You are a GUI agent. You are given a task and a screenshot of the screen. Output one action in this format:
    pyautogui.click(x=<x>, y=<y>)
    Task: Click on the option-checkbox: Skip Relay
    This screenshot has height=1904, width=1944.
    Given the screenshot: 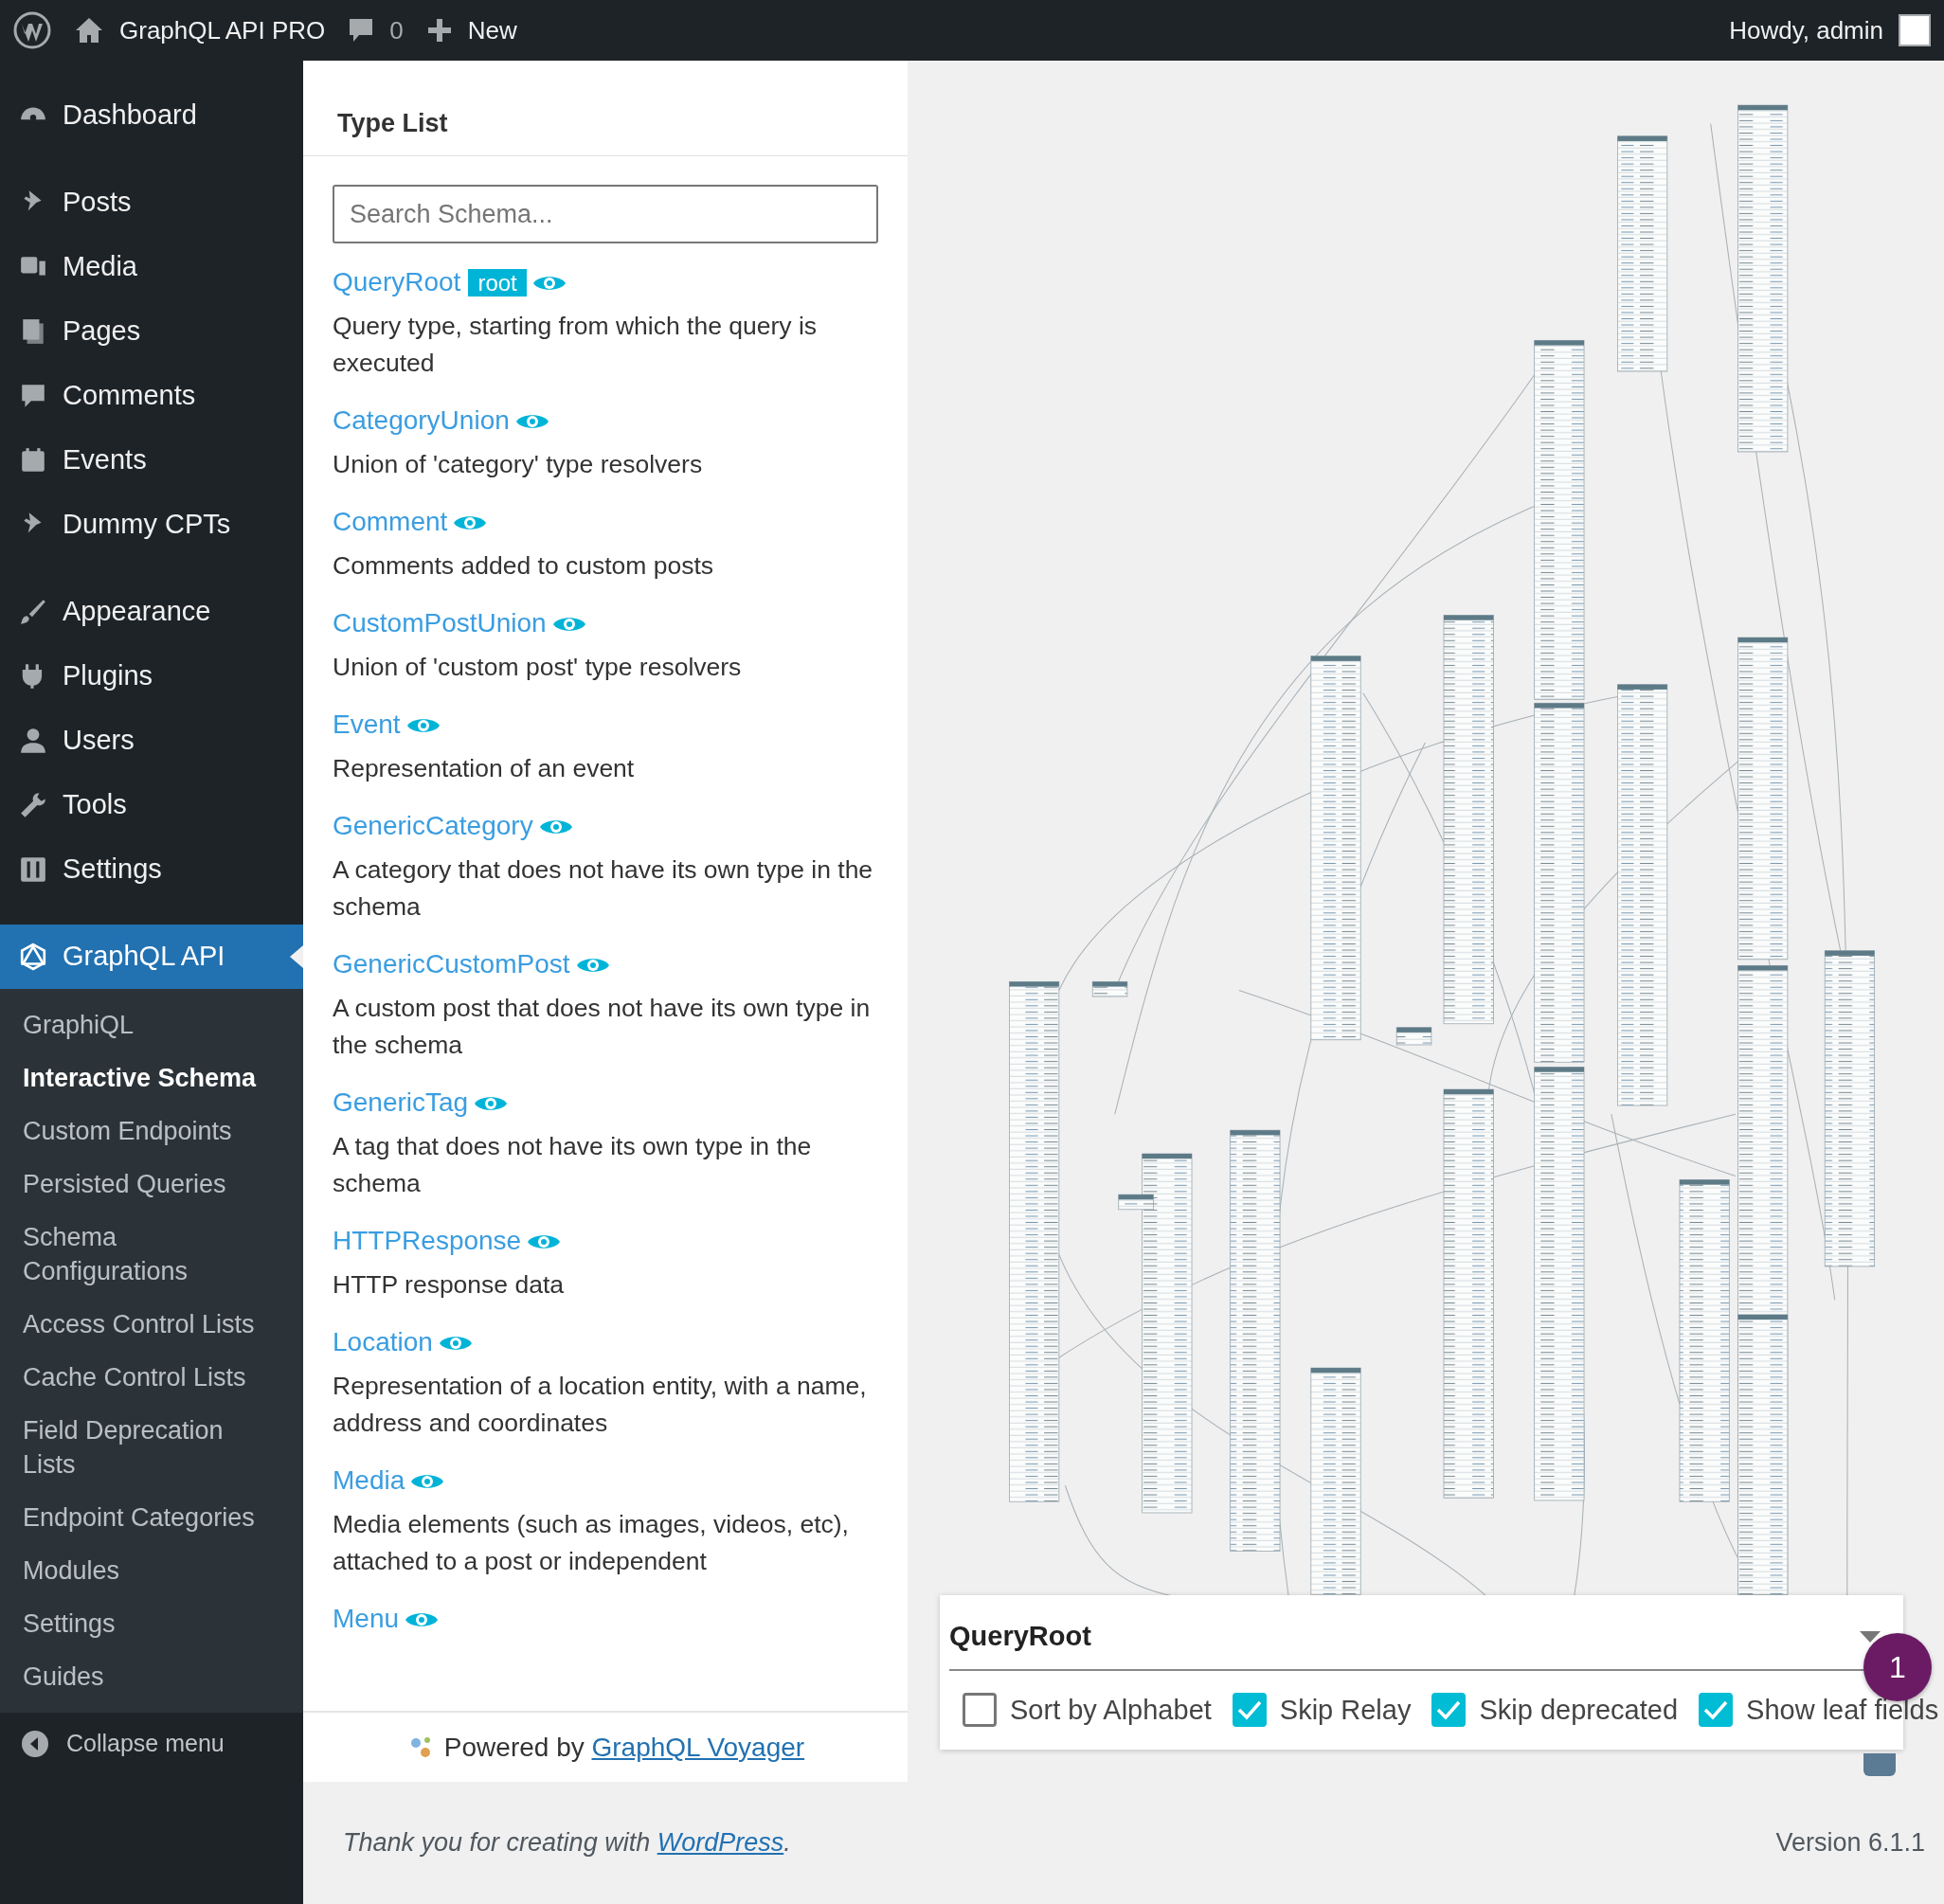 What is the action you would take?
    pyautogui.click(x=1322, y=1710)
    